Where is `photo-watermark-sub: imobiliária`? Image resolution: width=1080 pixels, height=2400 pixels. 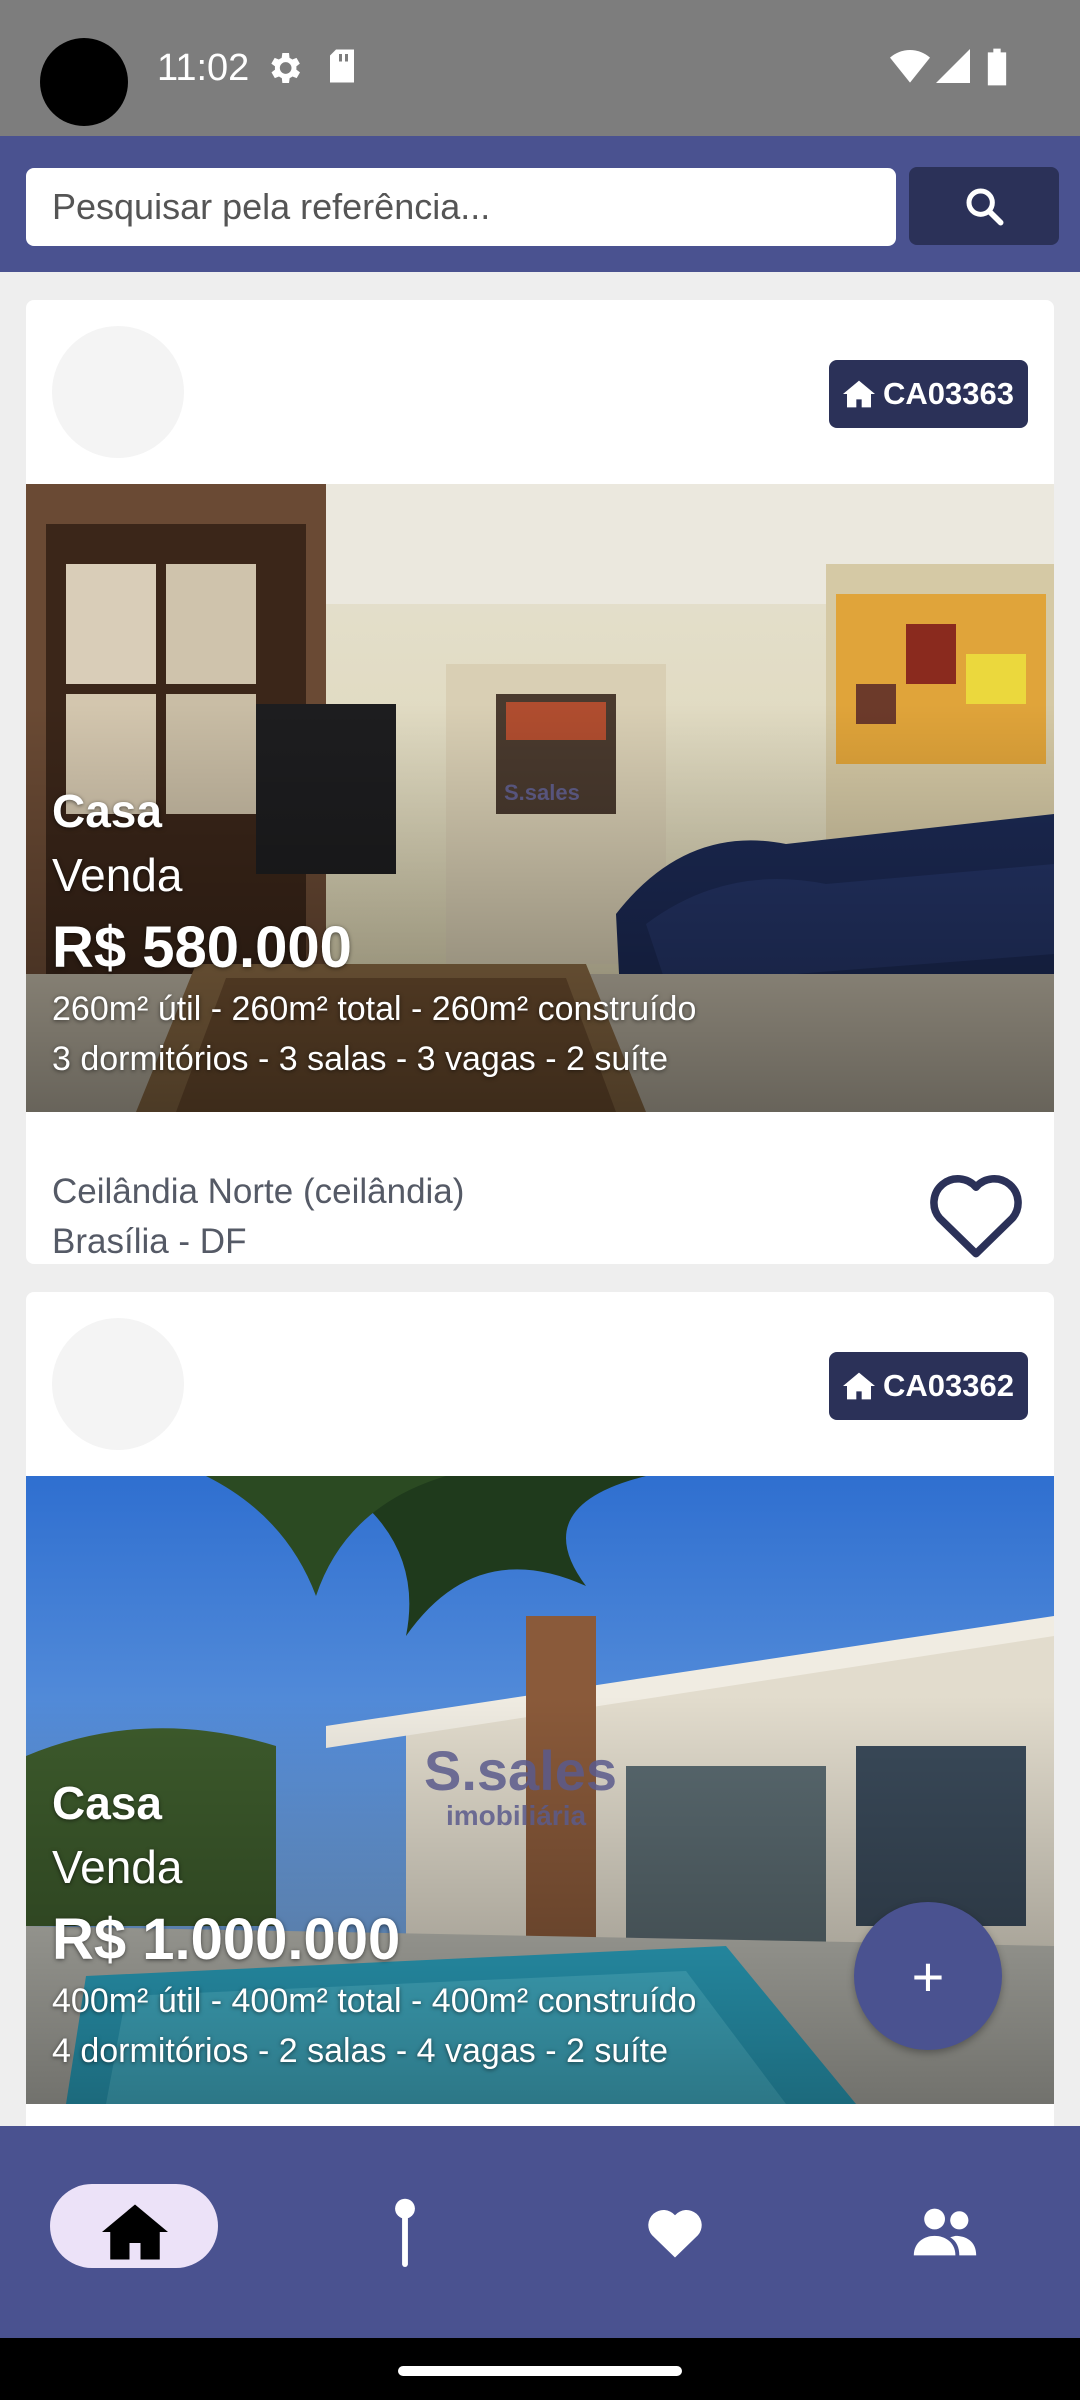 photo-watermark-sub: imobiliária is located at coordinates (516, 1815).